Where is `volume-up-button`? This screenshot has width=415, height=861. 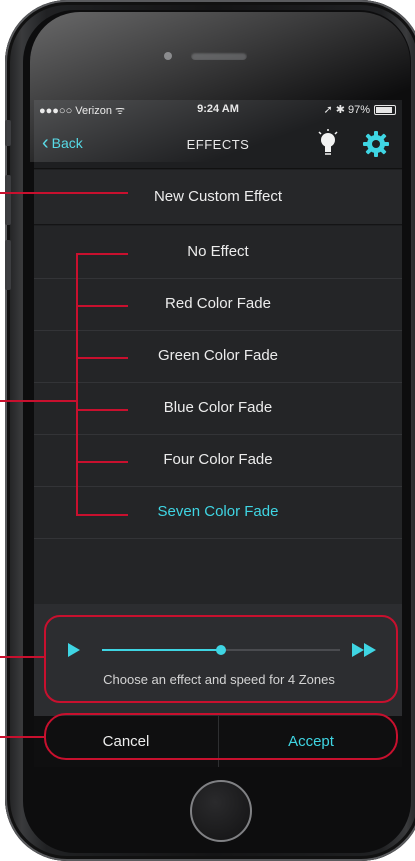
volume-up-button is located at coordinates (8, 200).